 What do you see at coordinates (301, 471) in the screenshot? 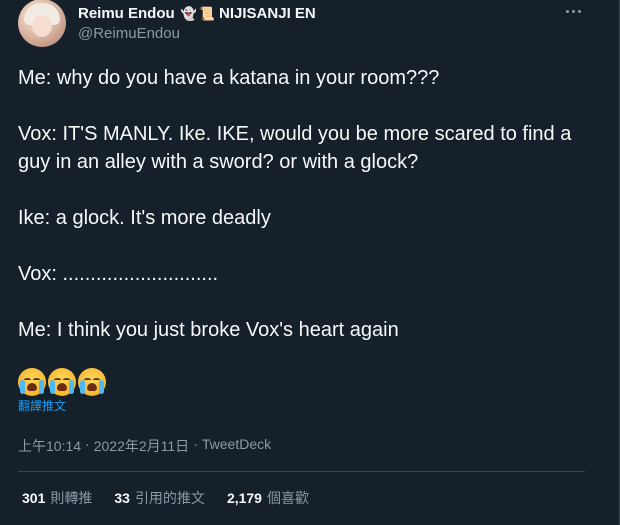
I see `divider` at bounding box center [301, 471].